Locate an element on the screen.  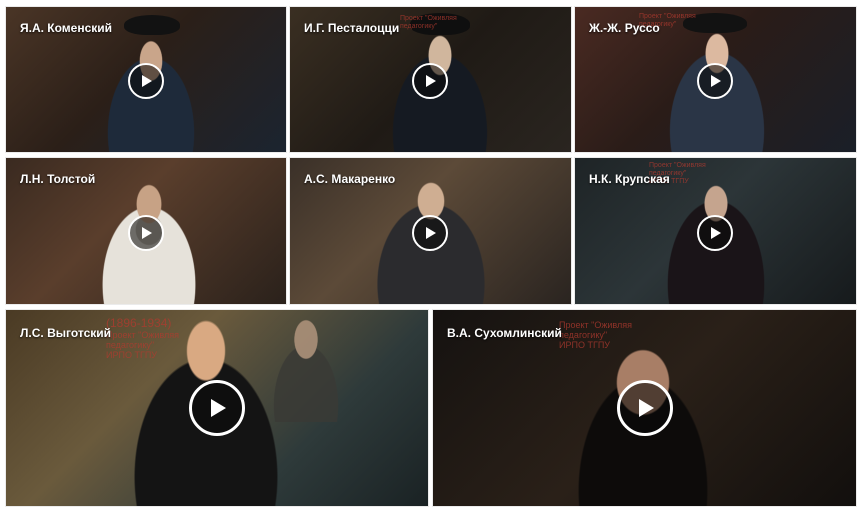
video-title: Л.С. Выготский is located at coordinates (66, 333).